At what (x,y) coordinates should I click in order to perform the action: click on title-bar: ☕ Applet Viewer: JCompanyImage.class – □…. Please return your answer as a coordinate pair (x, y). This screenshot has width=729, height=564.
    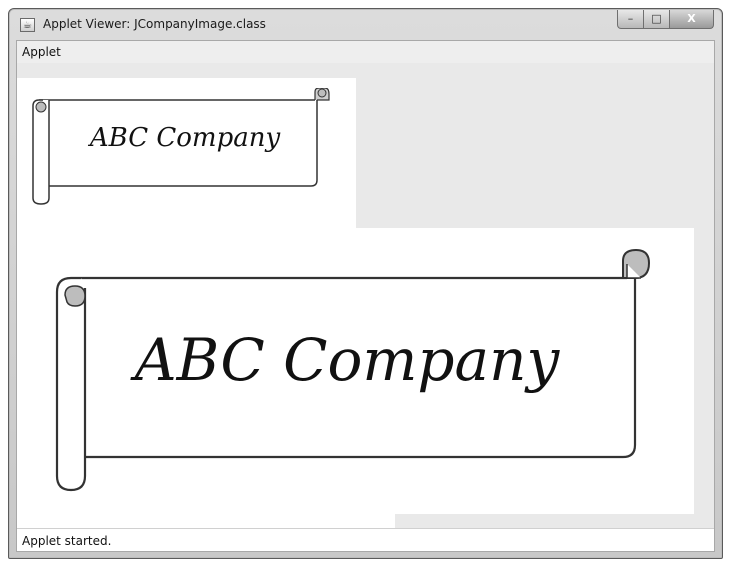
    Looking at the image, I should click on (365, 24).